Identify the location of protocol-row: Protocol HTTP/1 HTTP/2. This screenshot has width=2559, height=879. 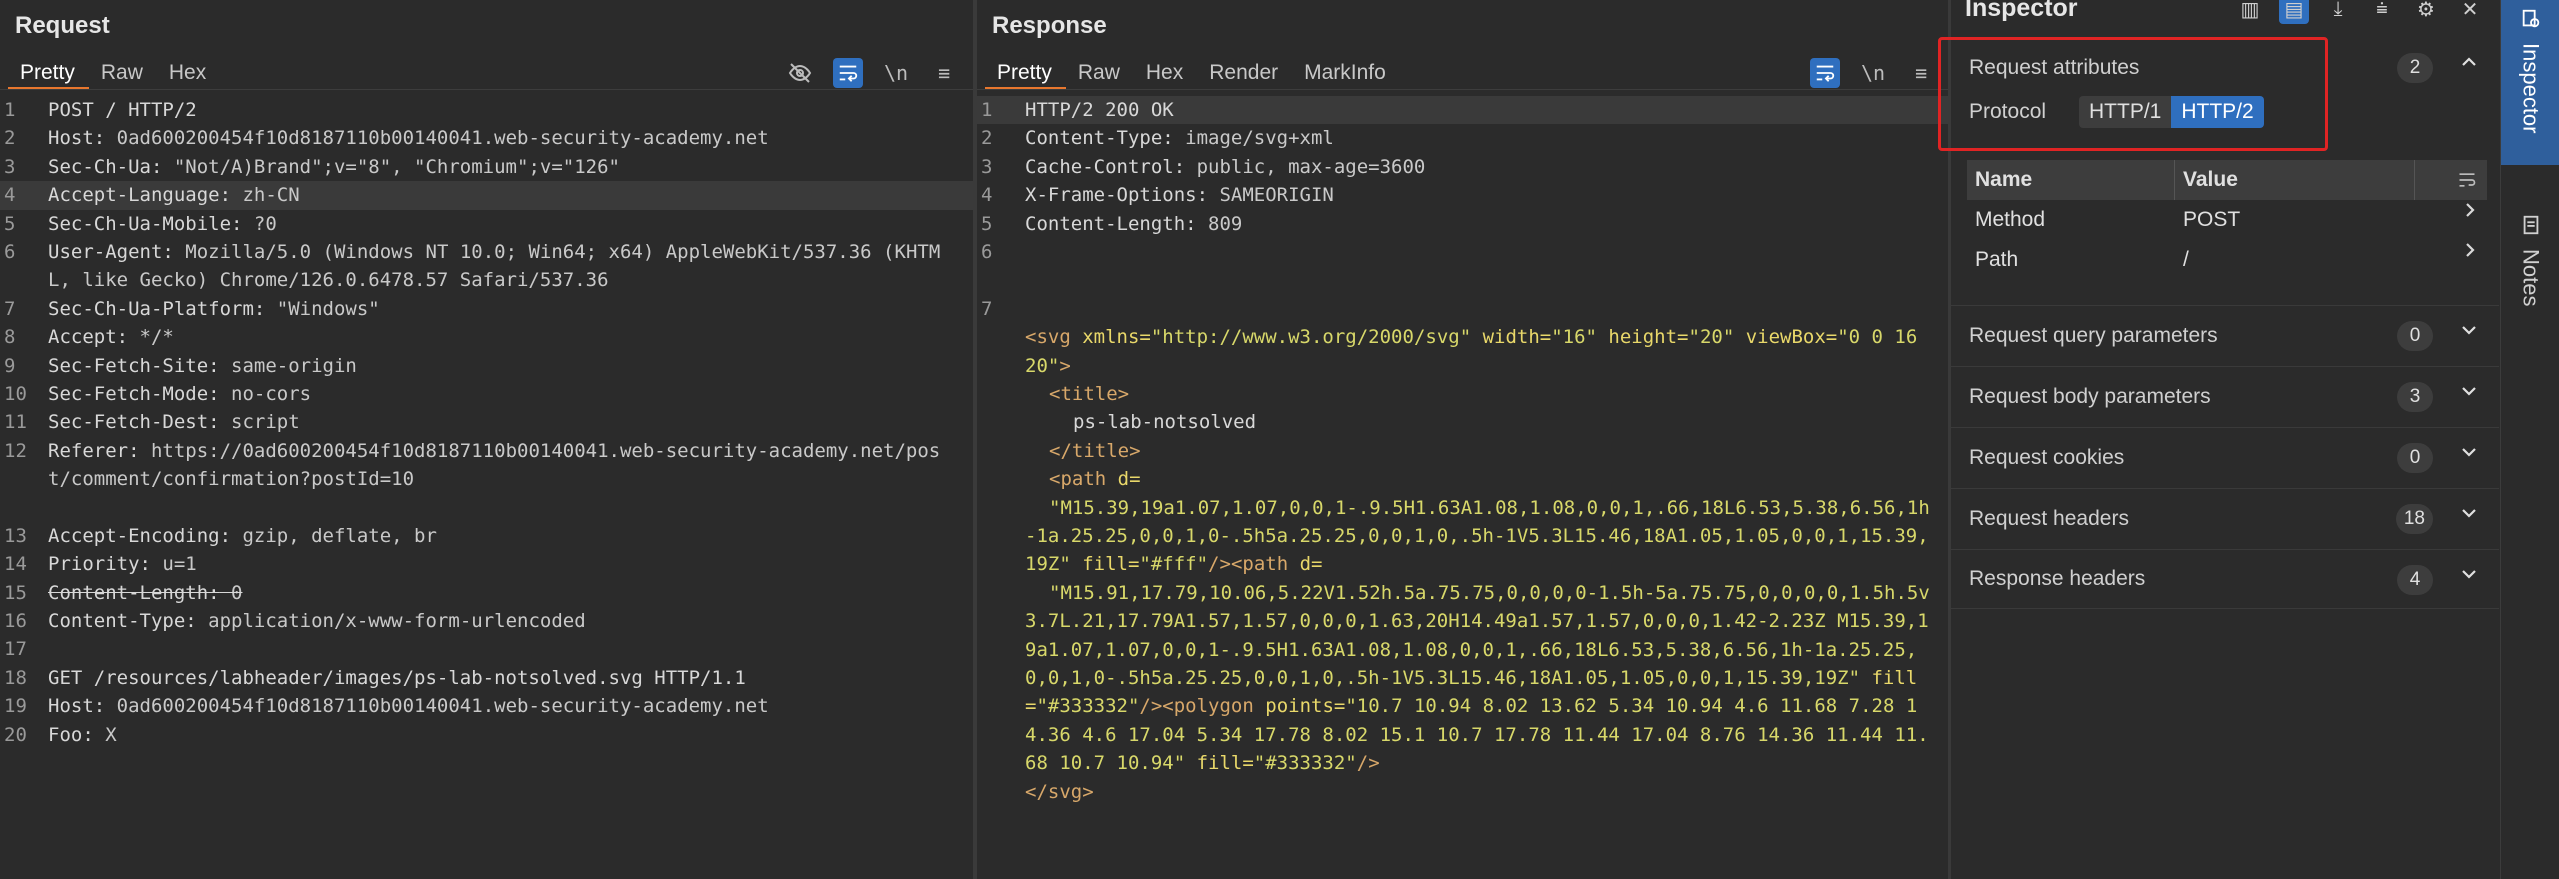
(2116, 112).